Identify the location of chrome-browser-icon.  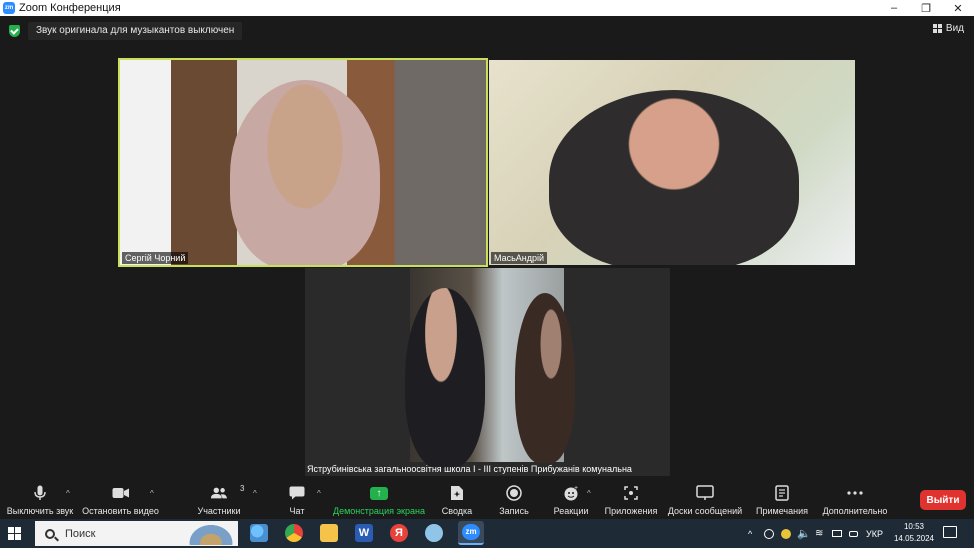
(294, 533).